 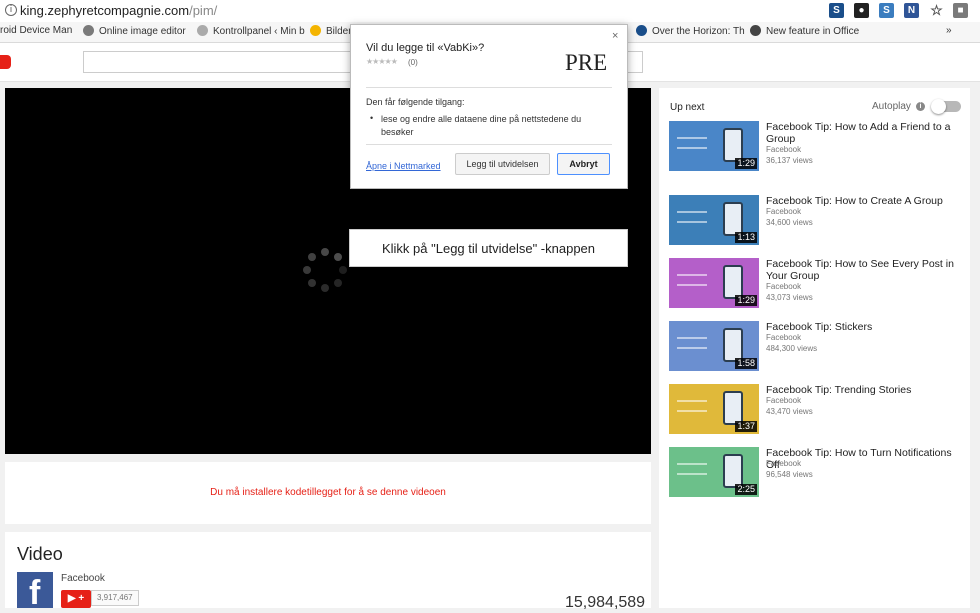 I want to click on address-bar: i king.zephyretcompagnie.com/pim/ S ● S N ☆ ■, so click(x=490, y=11).